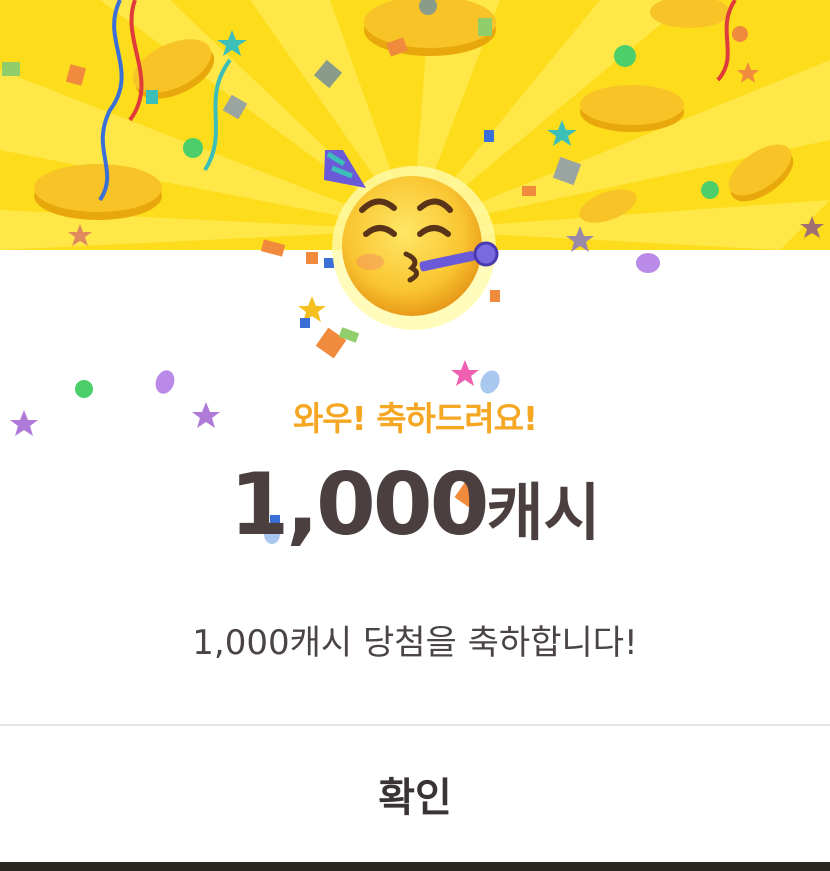  I want to click on reward-amount: 1,000캐시, so click(415, 505).